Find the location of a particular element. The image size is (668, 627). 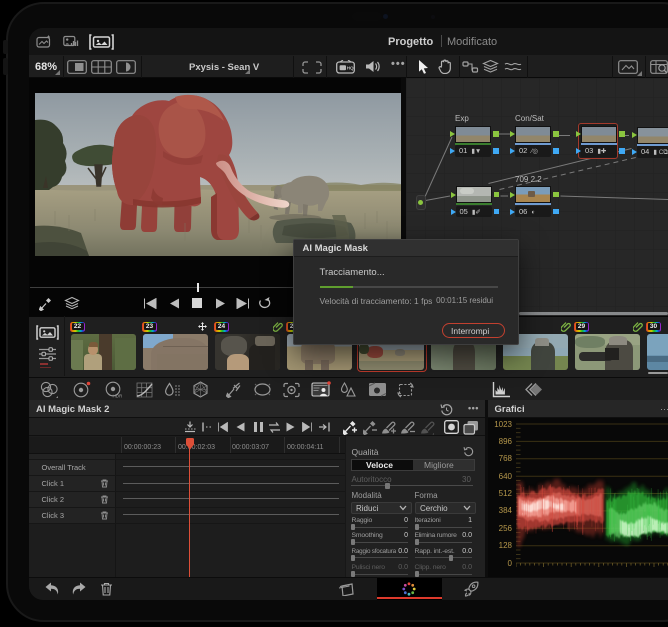

svg-text: HQ is located at coordinates (350, 67).